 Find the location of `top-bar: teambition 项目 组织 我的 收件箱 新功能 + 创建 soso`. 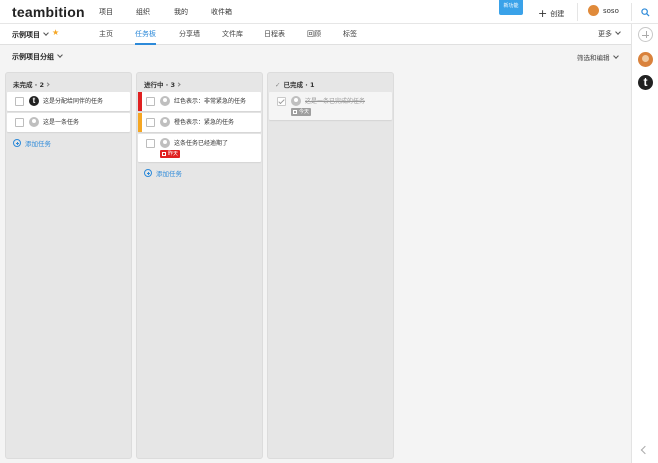

top-bar: teambition 项目 组织 我的 收件箱 新功能 + 创建 soso is located at coordinates (329, 12).